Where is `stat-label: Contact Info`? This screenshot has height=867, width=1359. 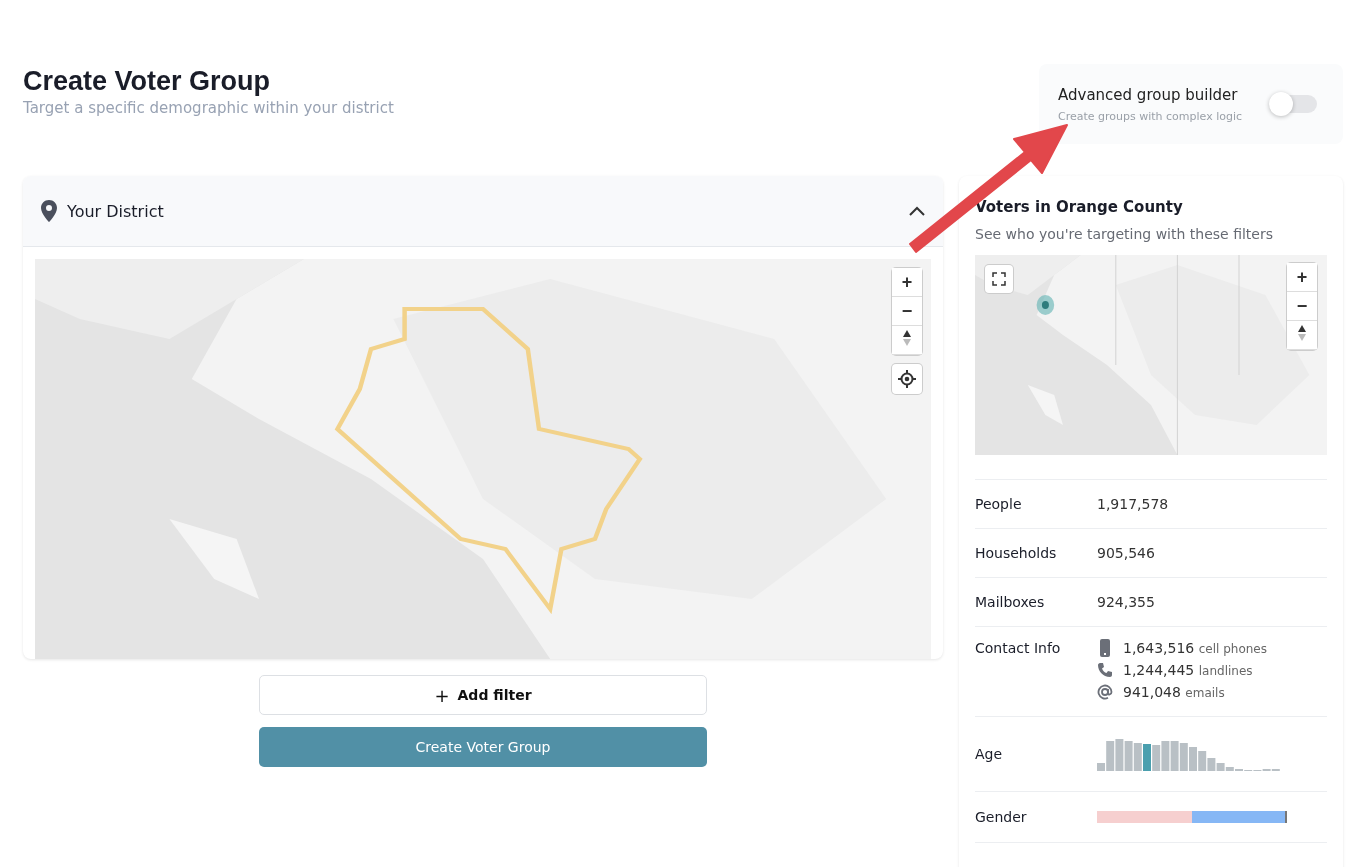
stat-label: Contact Info is located at coordinates (1018, 648).